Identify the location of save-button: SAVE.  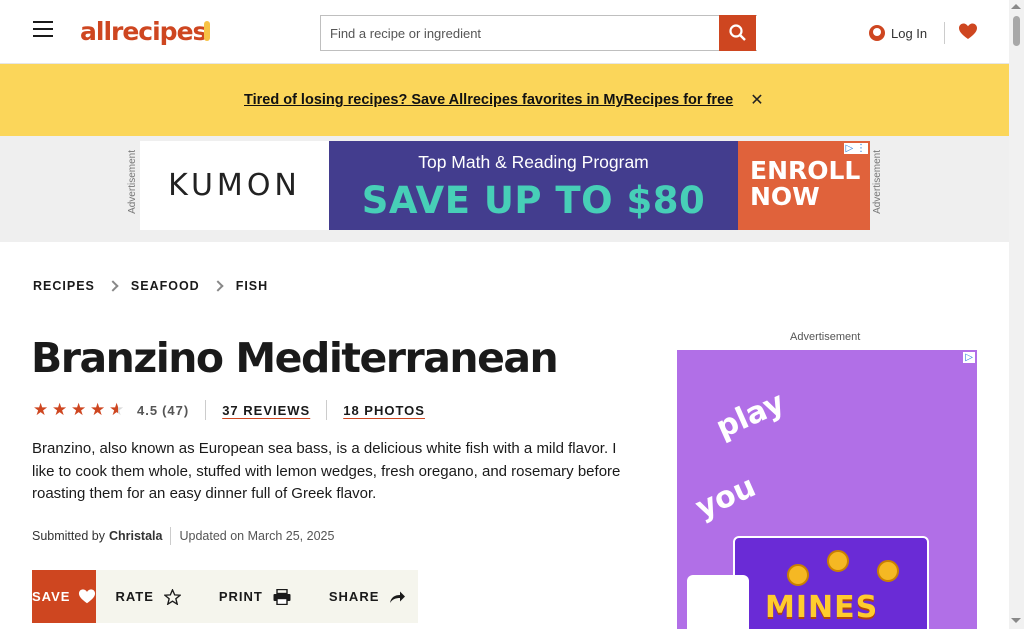
(64, 596).